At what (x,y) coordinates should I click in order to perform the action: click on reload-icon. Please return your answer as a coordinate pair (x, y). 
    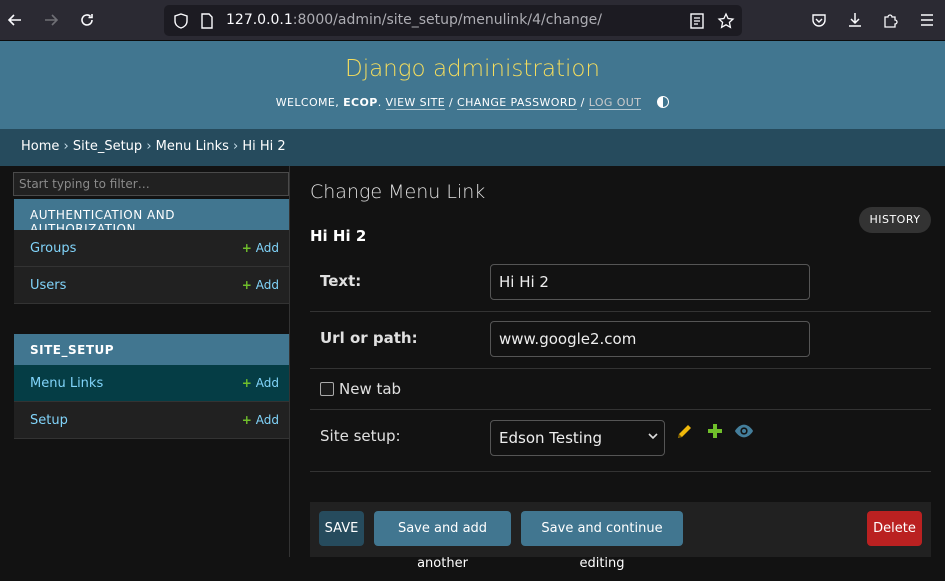
    Looking at the image, I should click on (87, 20).